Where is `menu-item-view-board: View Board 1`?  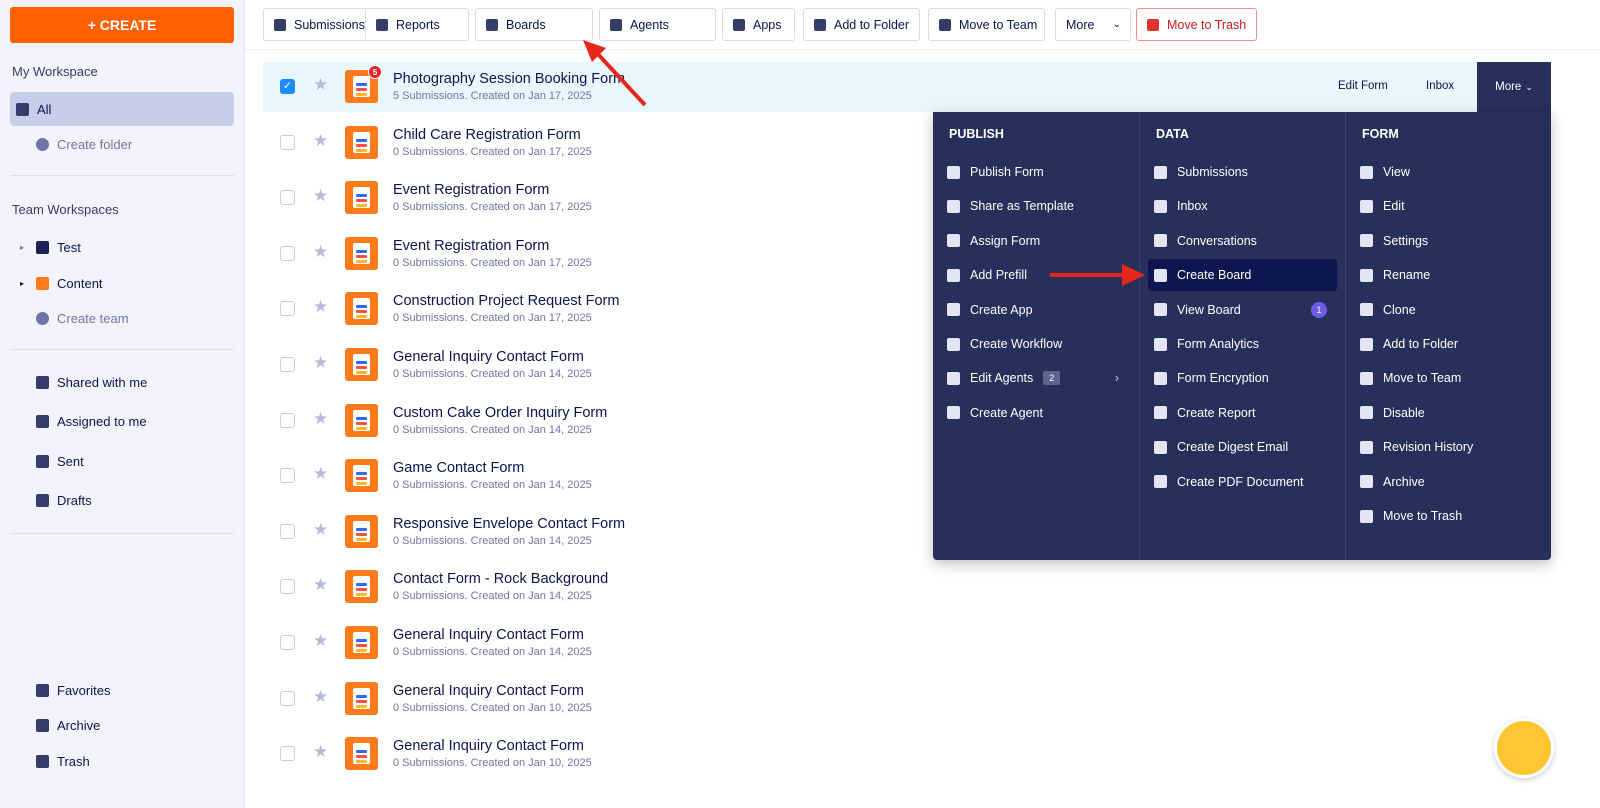 menu-item-view-board: View Board 1 is located at coordinates (1242, 310).